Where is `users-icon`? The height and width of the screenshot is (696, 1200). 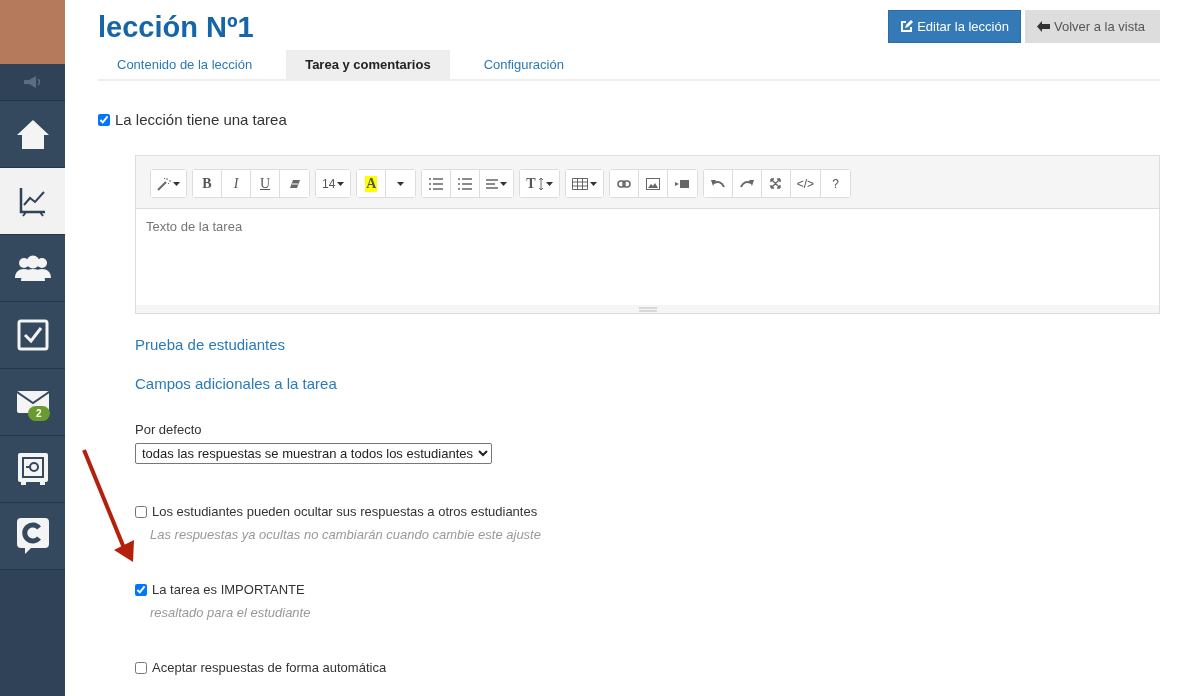 users-icon is located at coordinates (32, 268).